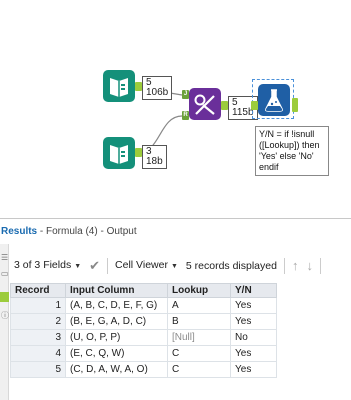 The width and height of the screenshot is (351, 400). Describe the element at coordinates (38, 305) in the screenshot. I see `cell-record: 1` at that location.